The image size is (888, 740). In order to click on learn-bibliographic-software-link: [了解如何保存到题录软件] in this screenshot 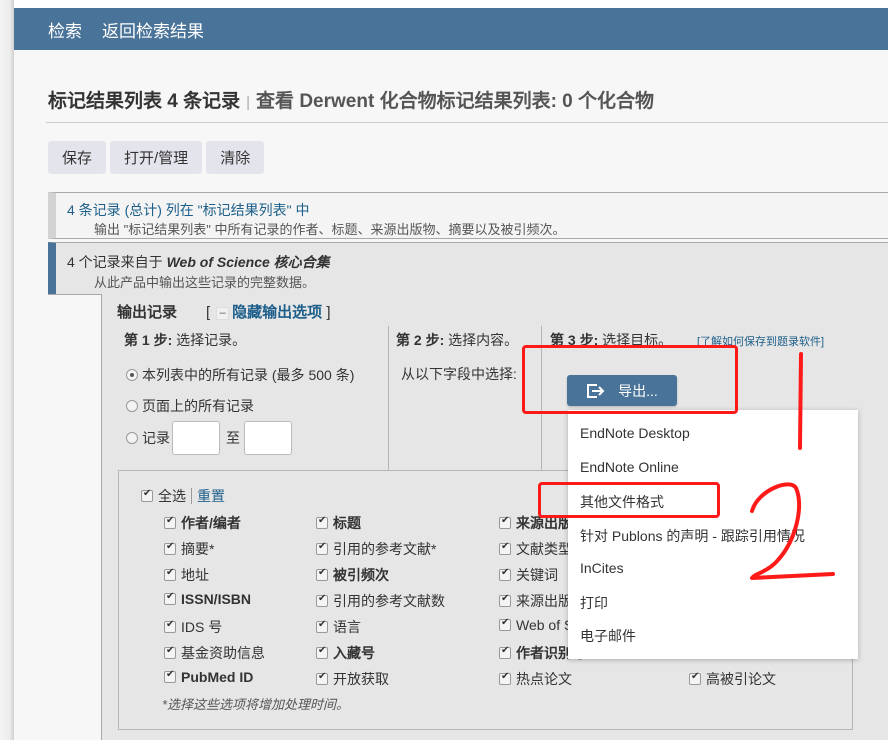, I will do `click(760, 341)`.